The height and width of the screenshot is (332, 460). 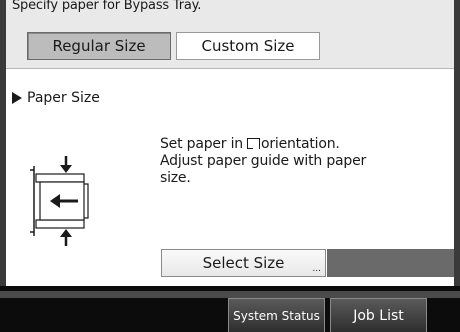 I want to click on message-line2: Adjust paper guide with paper, so click(x=263, y=161).